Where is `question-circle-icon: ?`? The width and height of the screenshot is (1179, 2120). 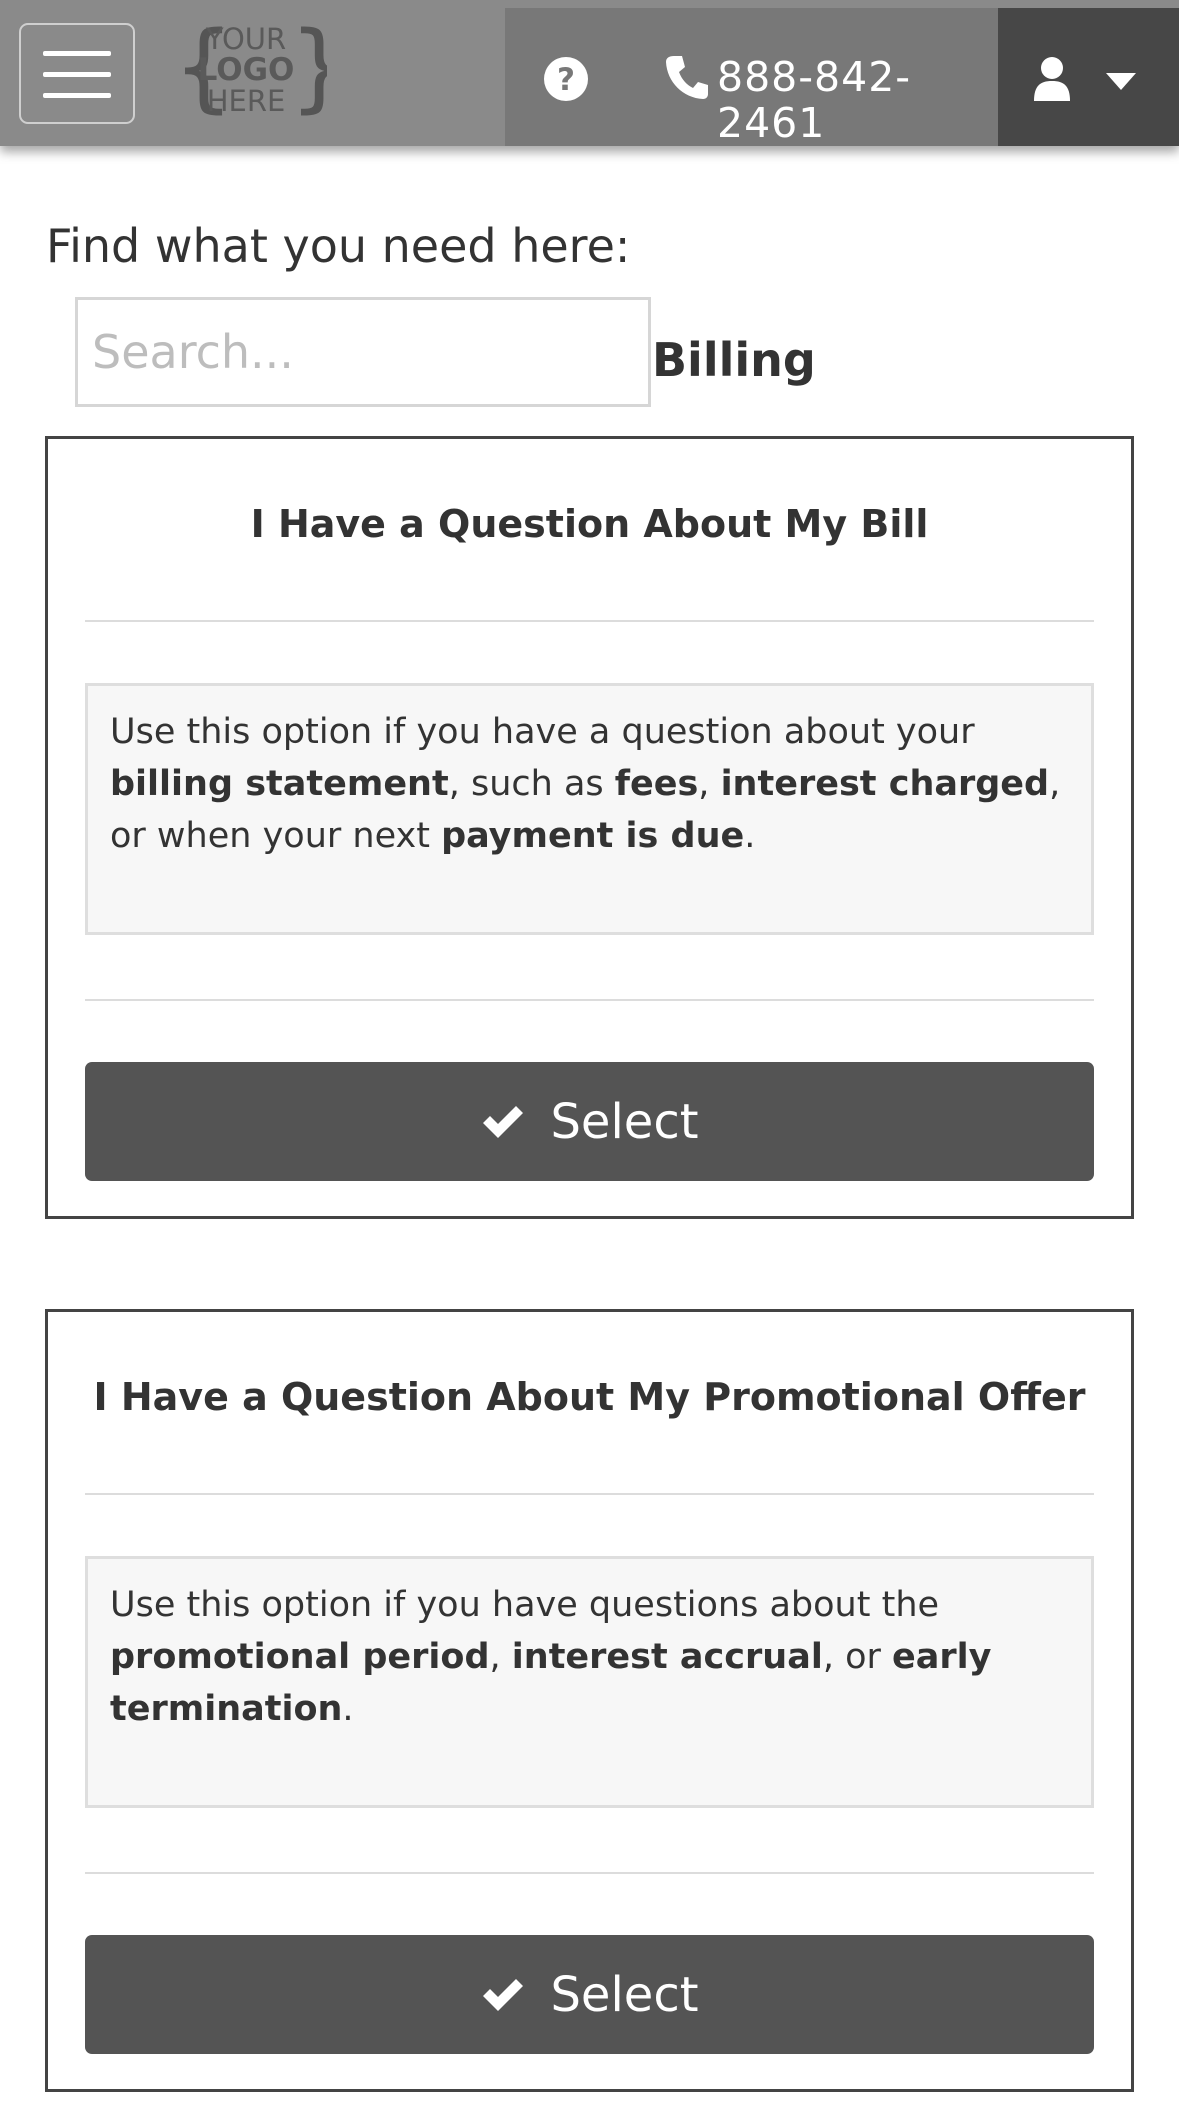 question-circle-icon: ? is located at coordinates (566, 79).